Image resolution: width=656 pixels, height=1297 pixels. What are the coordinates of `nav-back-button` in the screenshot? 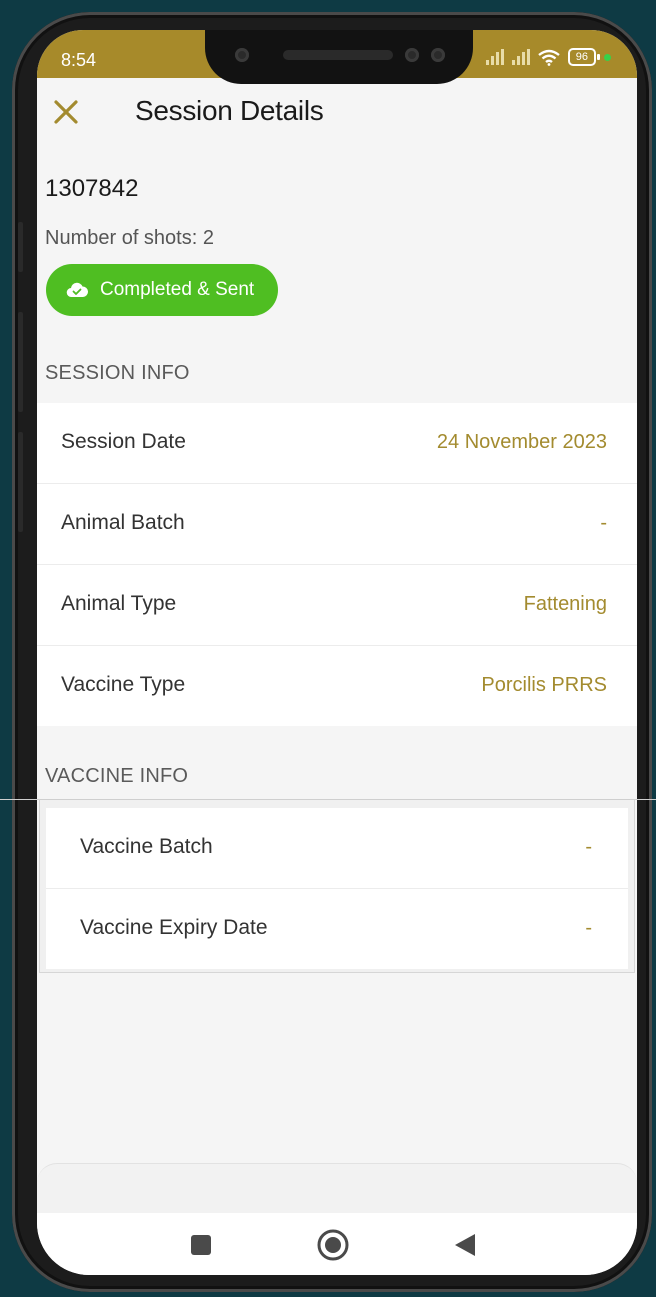 It's located at (465, 1245).